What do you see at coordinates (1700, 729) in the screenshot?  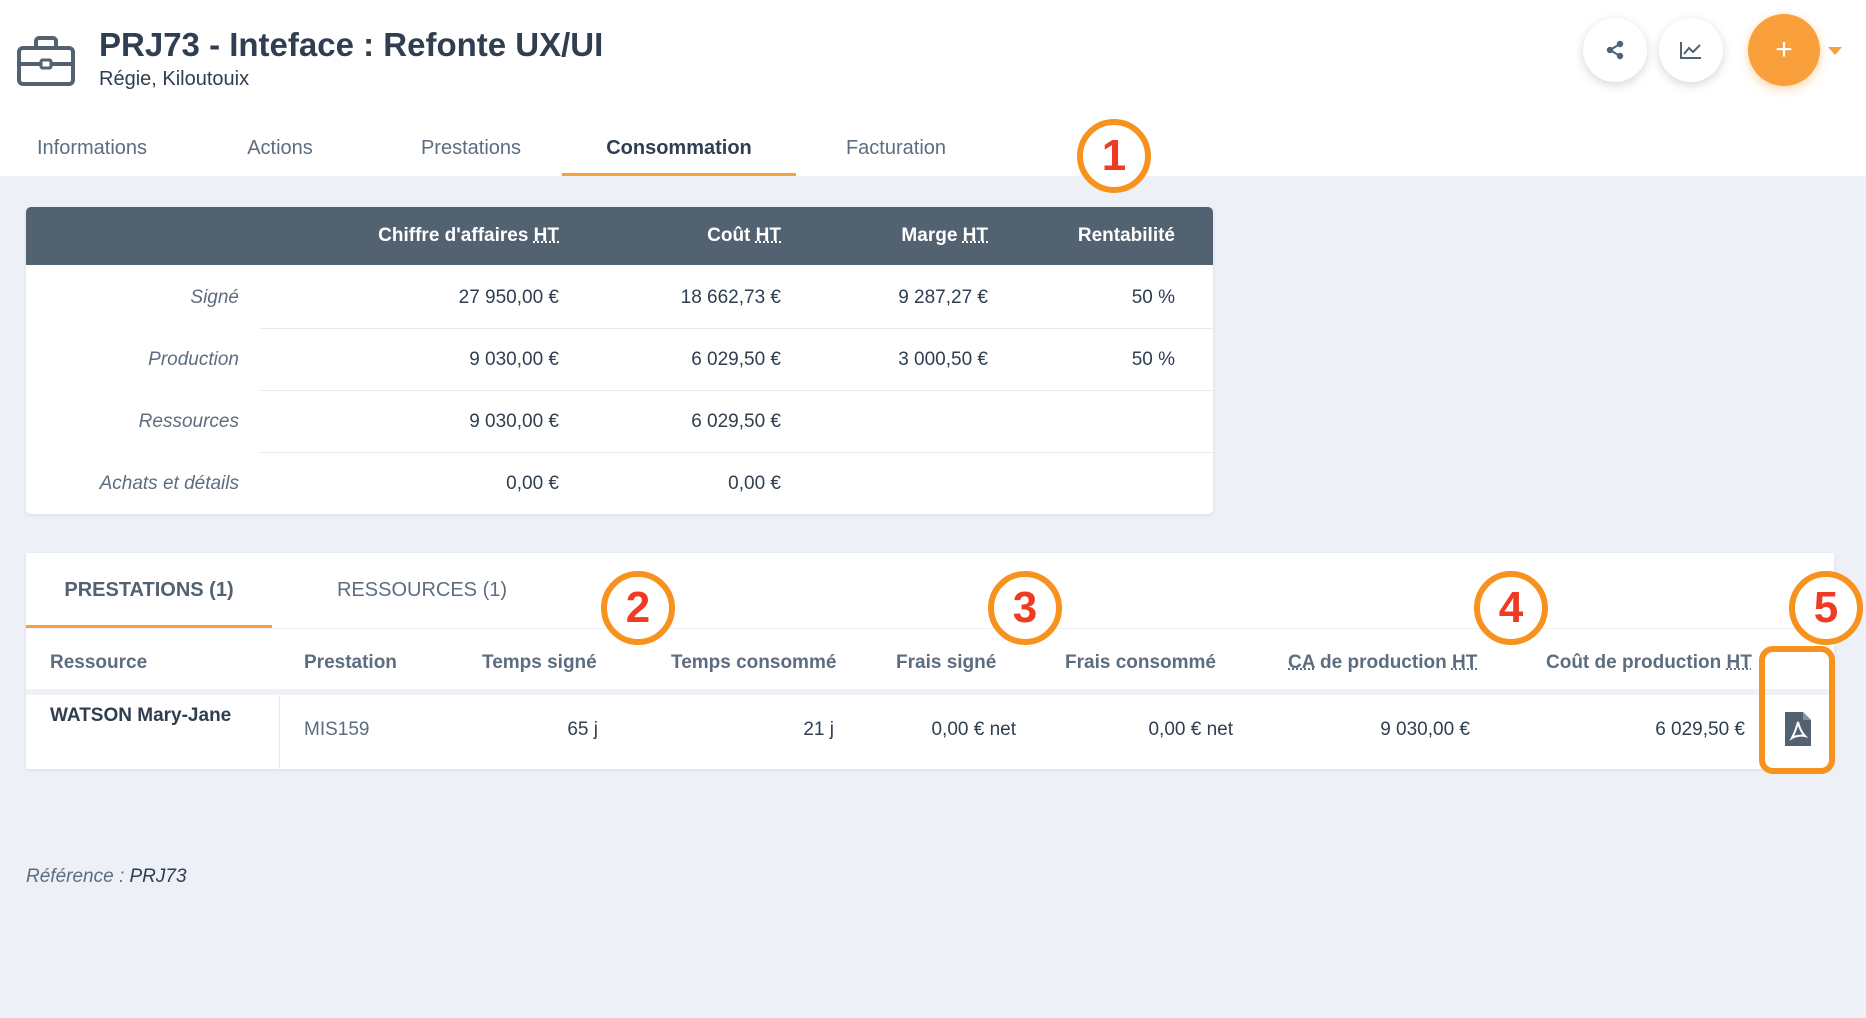 I see `cout-production-value: 6 029,50 €` at bounding box center [1700, 729].